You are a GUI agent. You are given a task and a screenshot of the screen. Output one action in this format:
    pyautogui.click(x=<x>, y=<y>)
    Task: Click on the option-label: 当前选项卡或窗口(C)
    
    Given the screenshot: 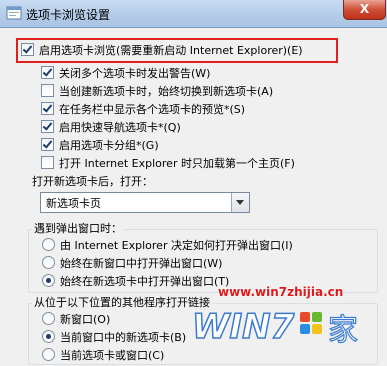 What is the action you would take?
    pyautogui.click(x=112, y=355)
    